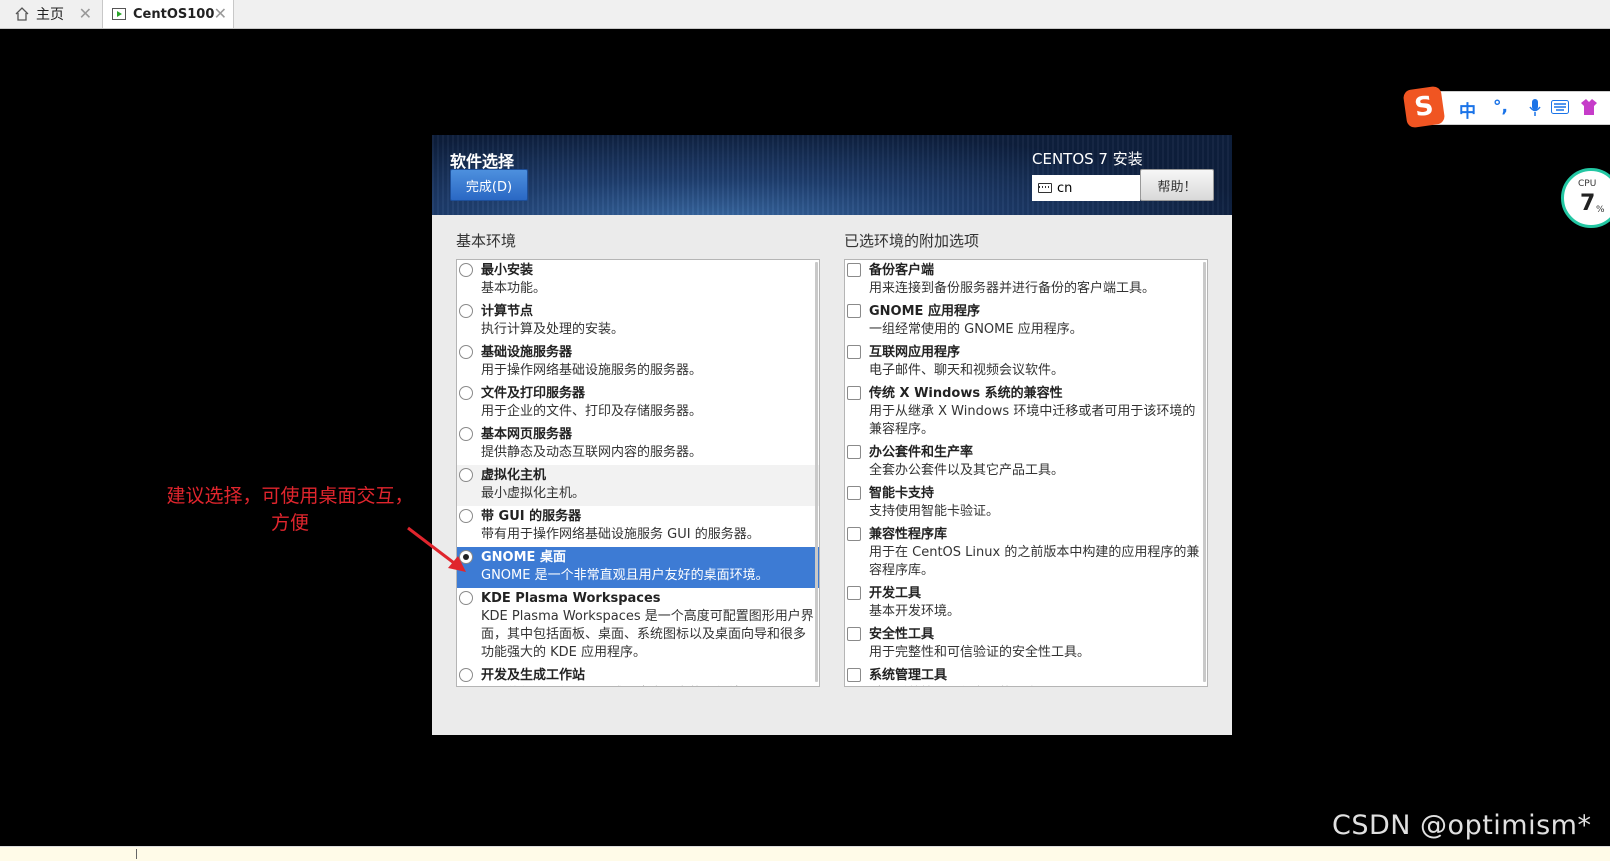  Describe the element at coordinates (119, 14) in the screenshot. I see `vm-icon` at that location.